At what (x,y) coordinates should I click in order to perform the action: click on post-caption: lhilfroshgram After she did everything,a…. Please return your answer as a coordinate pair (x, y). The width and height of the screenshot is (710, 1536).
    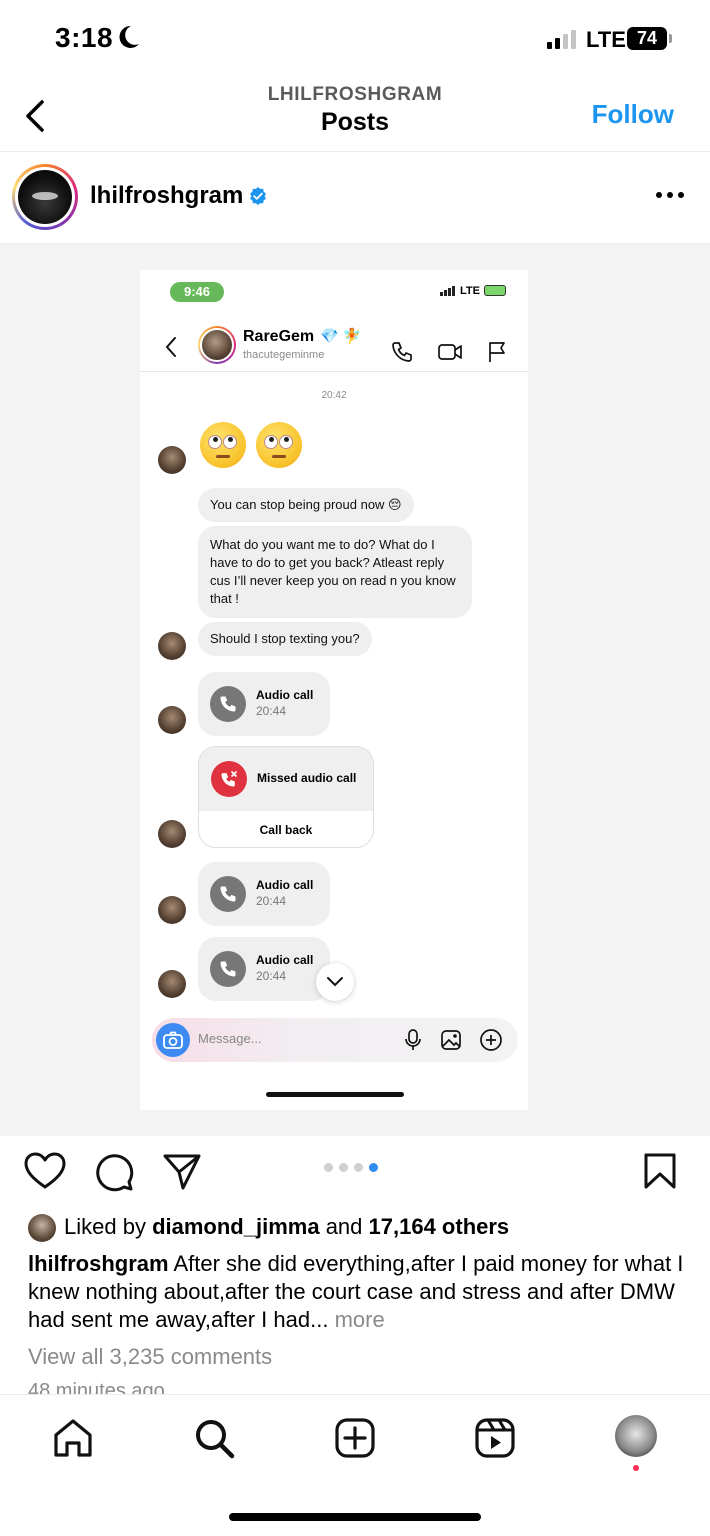
    Looking at the image, I should click on (358, 1292).